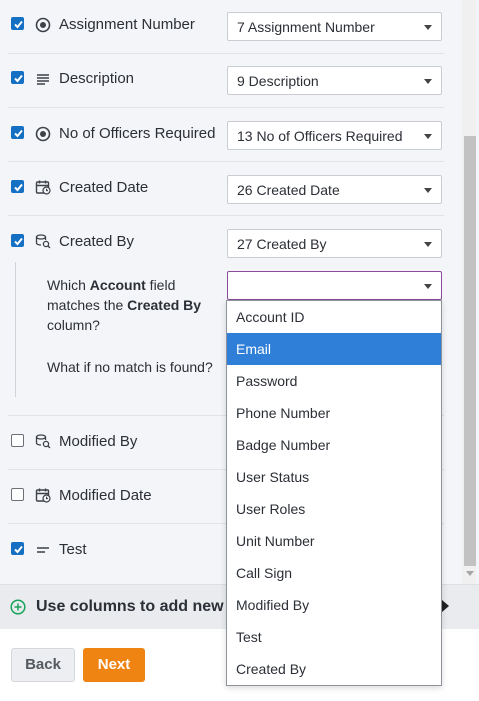 The width and height of the screenshot is (479, 701). I want to click on modified-date-checkbox, so click(17, 494).